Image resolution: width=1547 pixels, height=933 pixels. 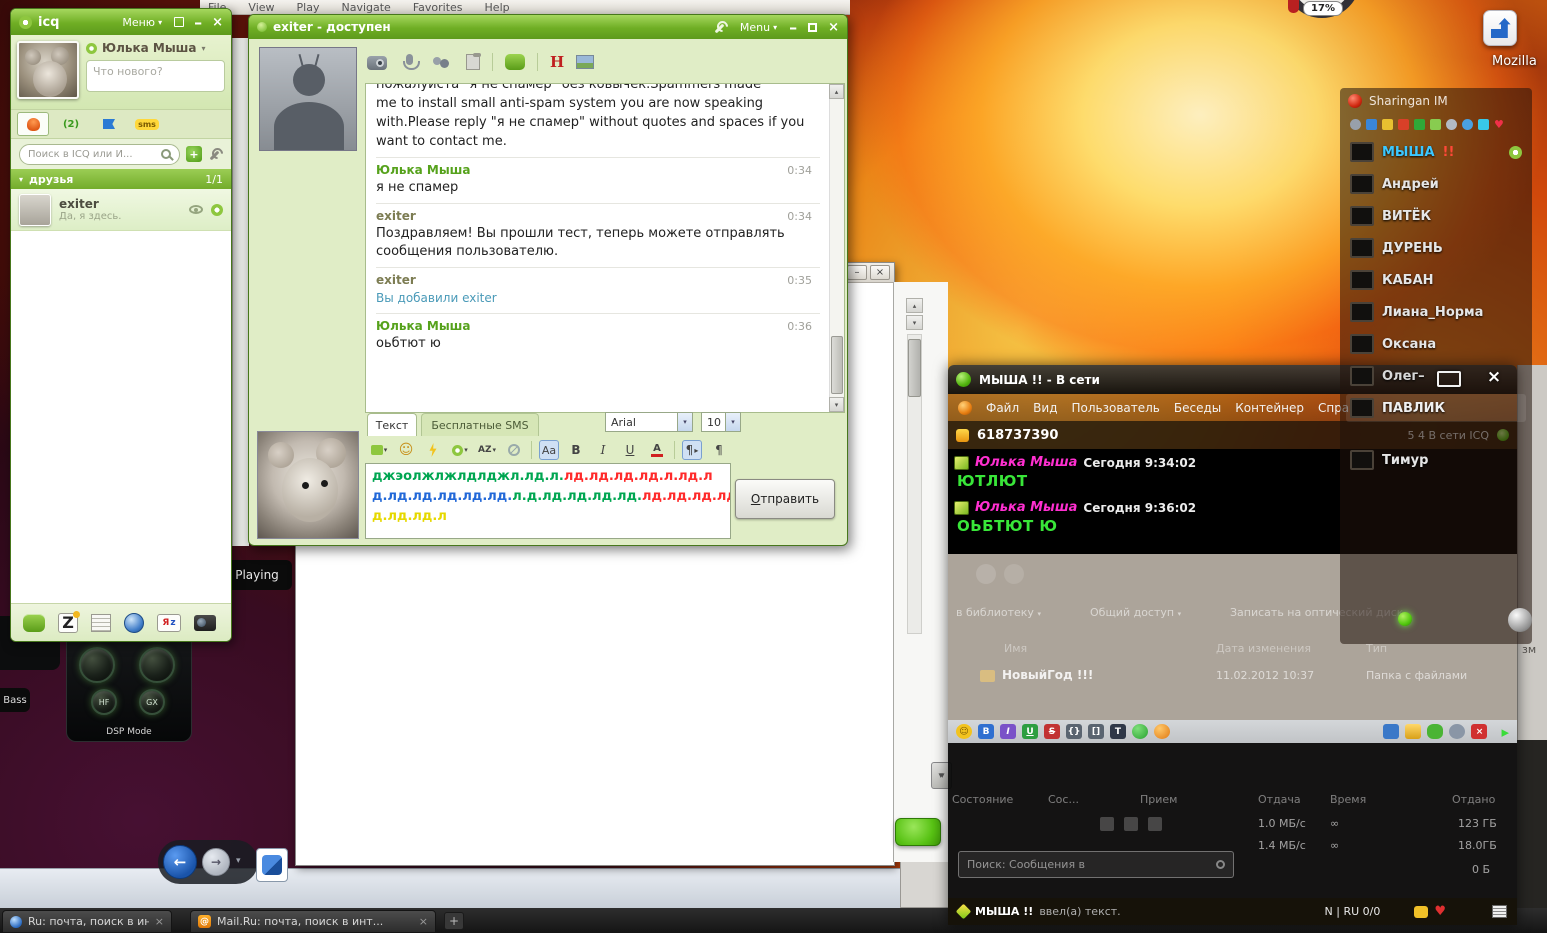 What do you see at coordinates (480, 424) in the screenshot?
I see `compose-tab-sms: Бесплатные SMS` at bounding box center [480, 424].